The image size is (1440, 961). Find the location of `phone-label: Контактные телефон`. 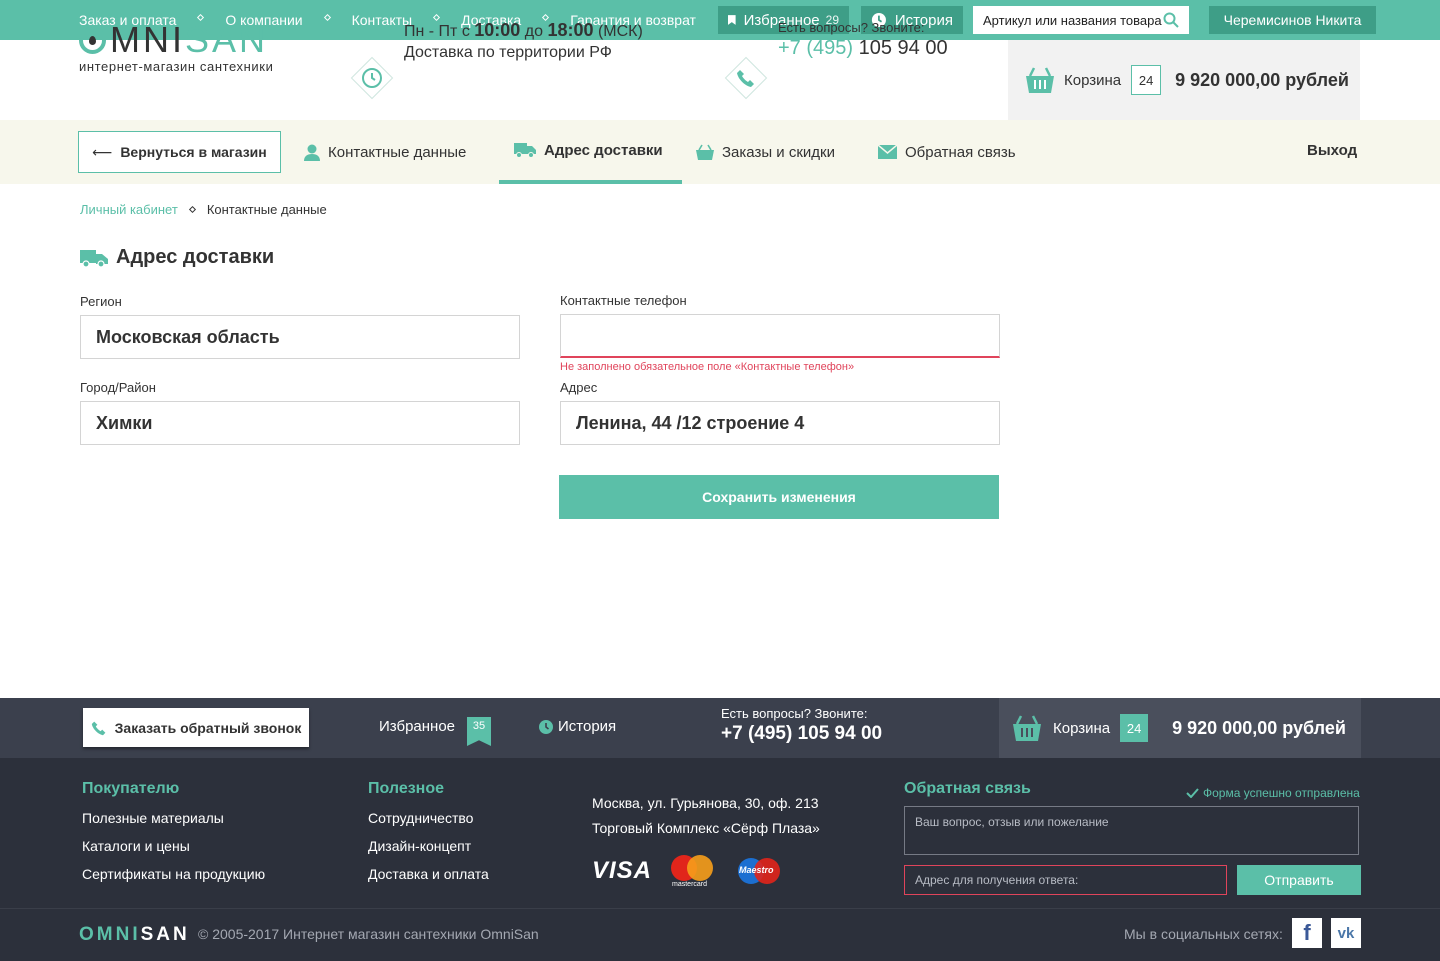

phone-label: Контактные телефон is located at coordinates (623, 300).